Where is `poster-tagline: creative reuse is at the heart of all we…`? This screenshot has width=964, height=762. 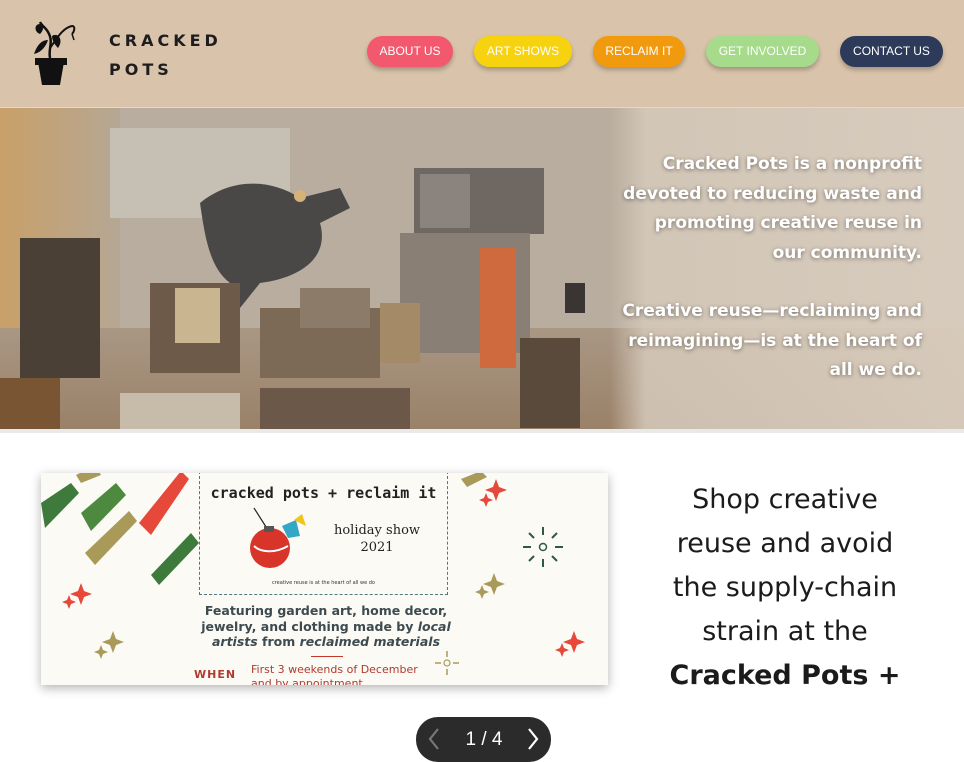 poster-tagline: creative reuse is at the heart of all we… is located at coordinates (323, 583).